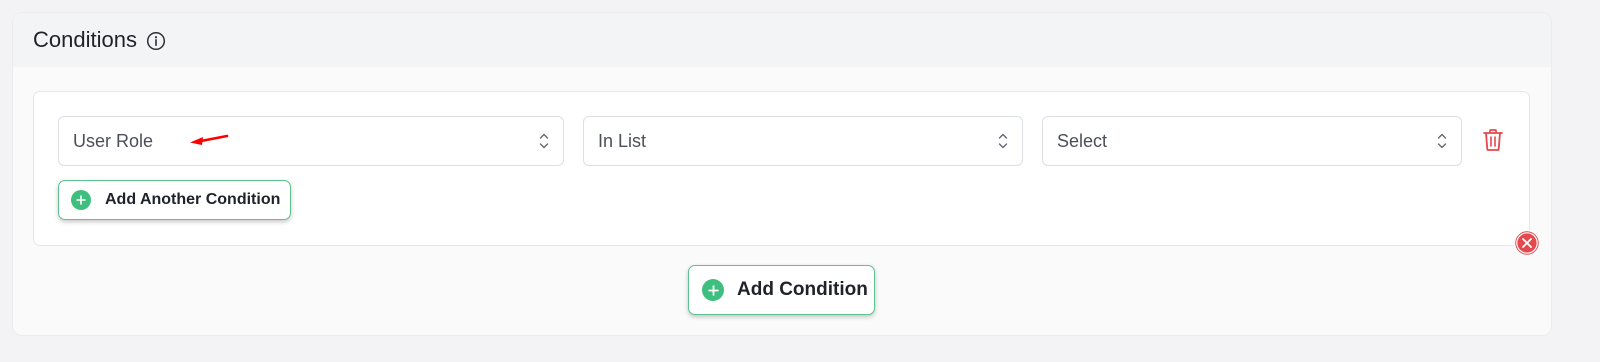  What do you see at coordinates (802, 289) in the screenshot?
I see `add-condition-label: Add Condition` at bounding box center [802, 289].